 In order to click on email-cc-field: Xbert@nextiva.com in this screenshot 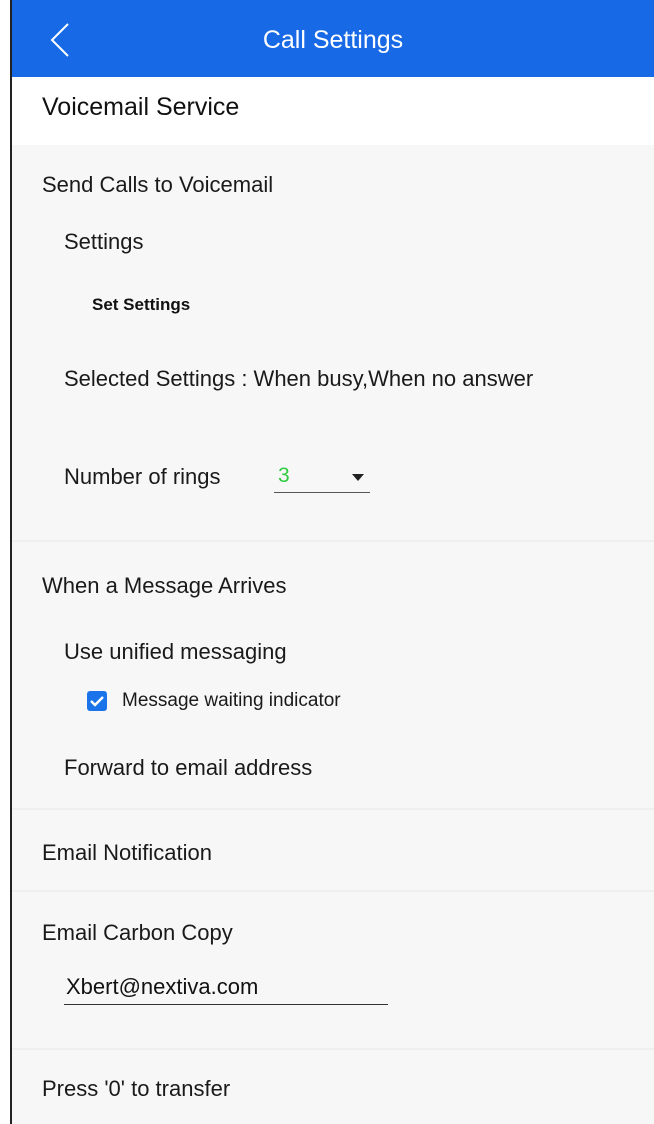, I will do `click(226, 988)`.